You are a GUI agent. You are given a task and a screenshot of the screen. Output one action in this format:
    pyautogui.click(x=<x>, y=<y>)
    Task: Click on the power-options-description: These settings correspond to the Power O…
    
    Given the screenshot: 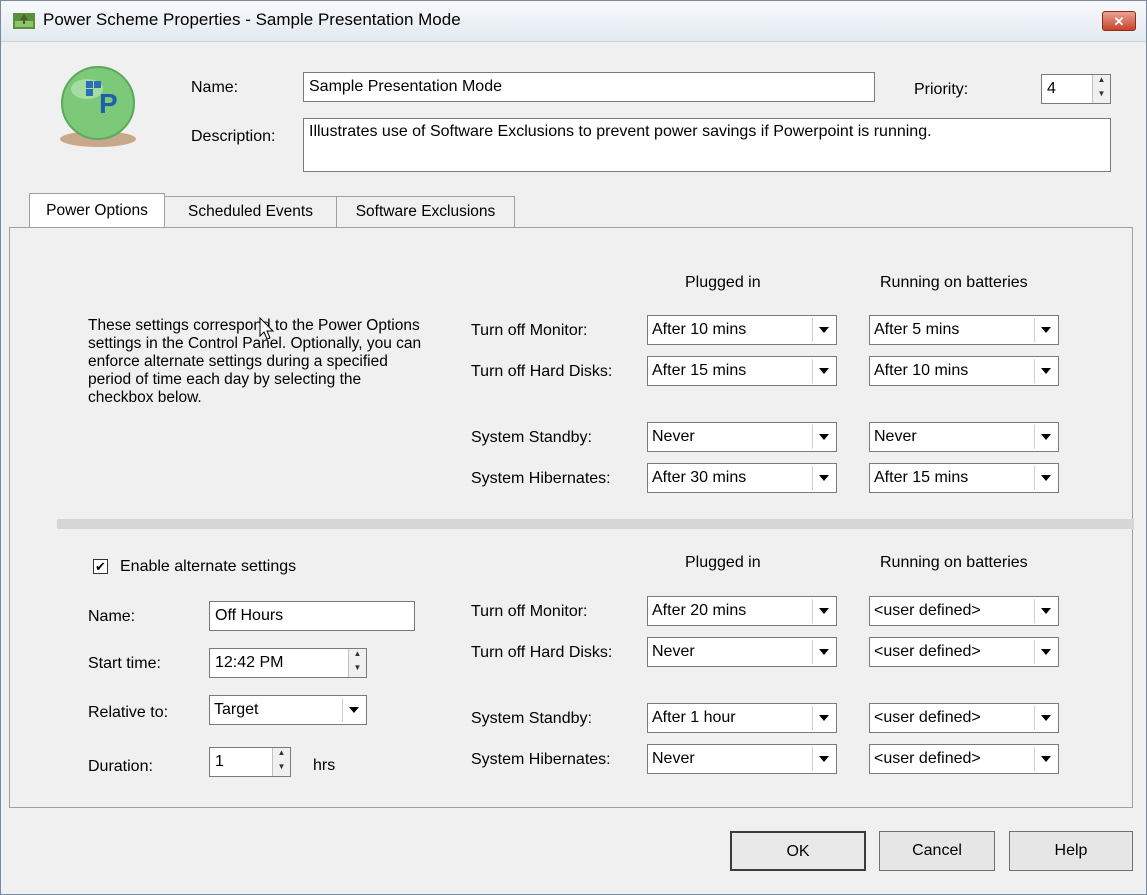 What is the action you would take?
    pyautogui.click(x=255, y=361)
    